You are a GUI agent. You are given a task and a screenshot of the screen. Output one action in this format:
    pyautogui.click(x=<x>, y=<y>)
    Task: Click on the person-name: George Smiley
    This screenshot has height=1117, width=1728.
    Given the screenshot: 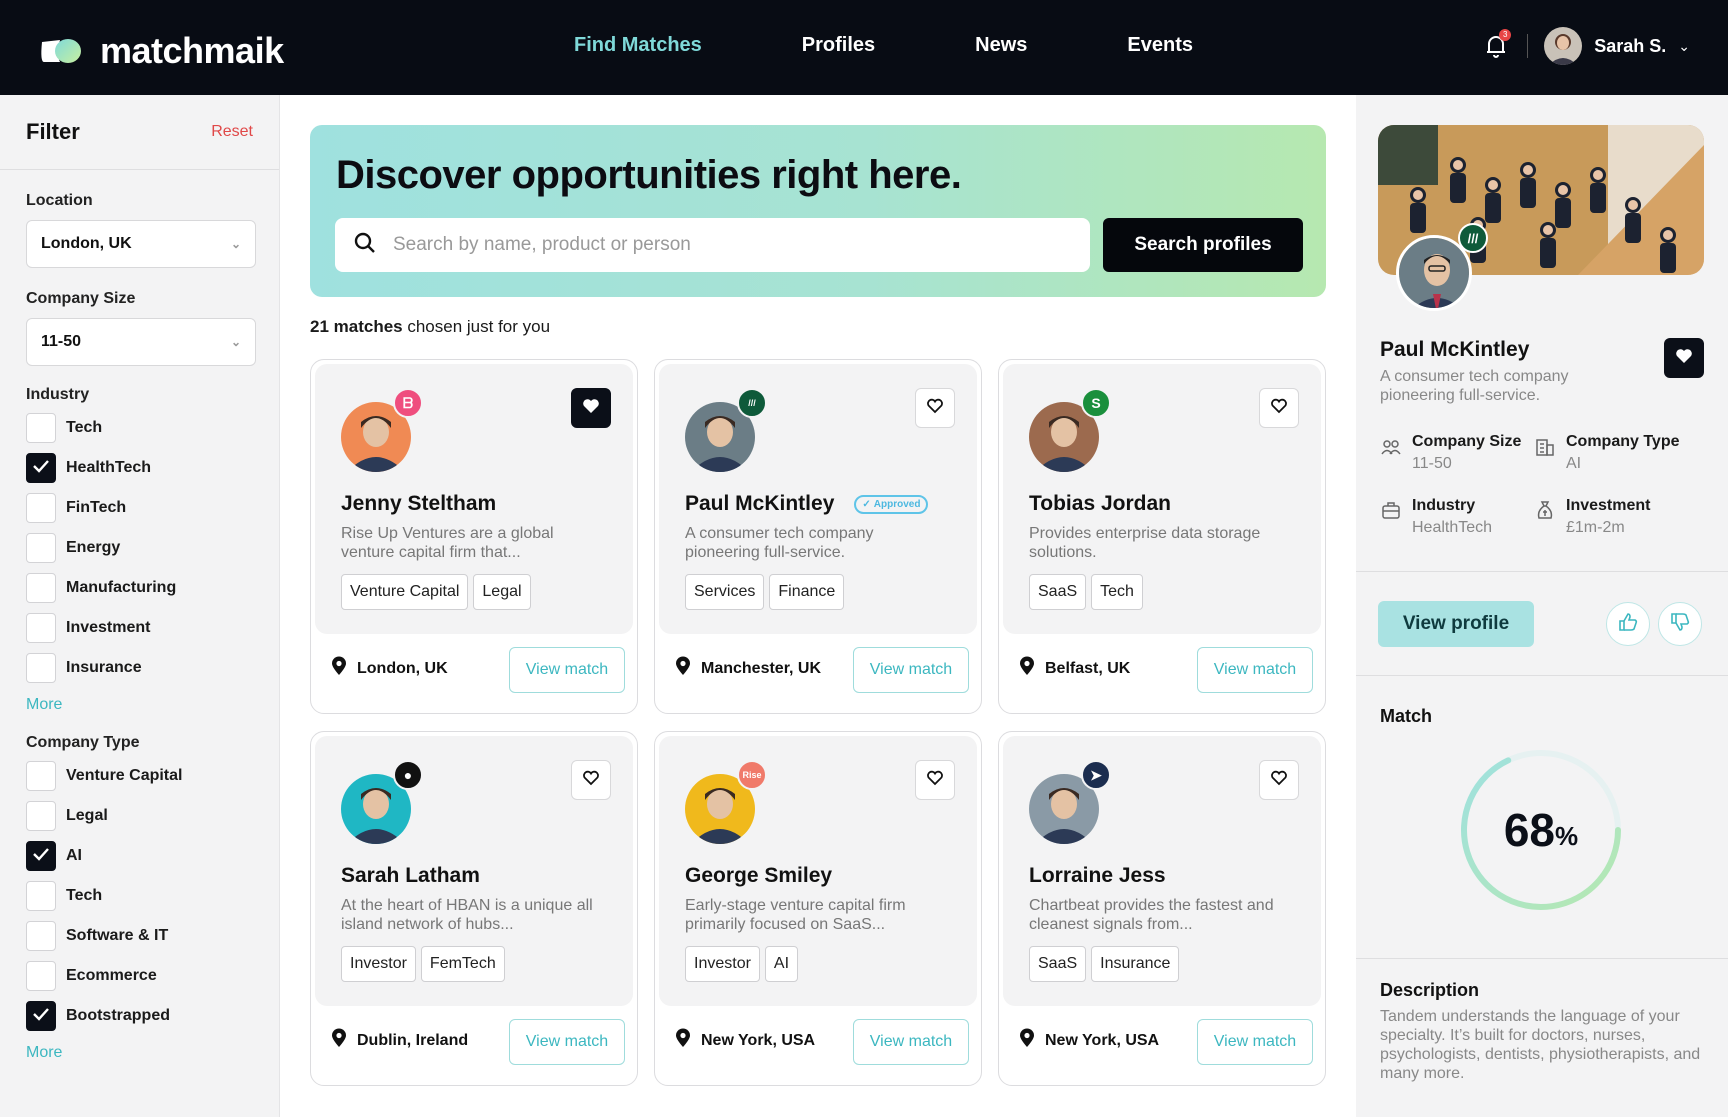 What is the action you would take?
    pyautogui.click(x=759, y=875)
    